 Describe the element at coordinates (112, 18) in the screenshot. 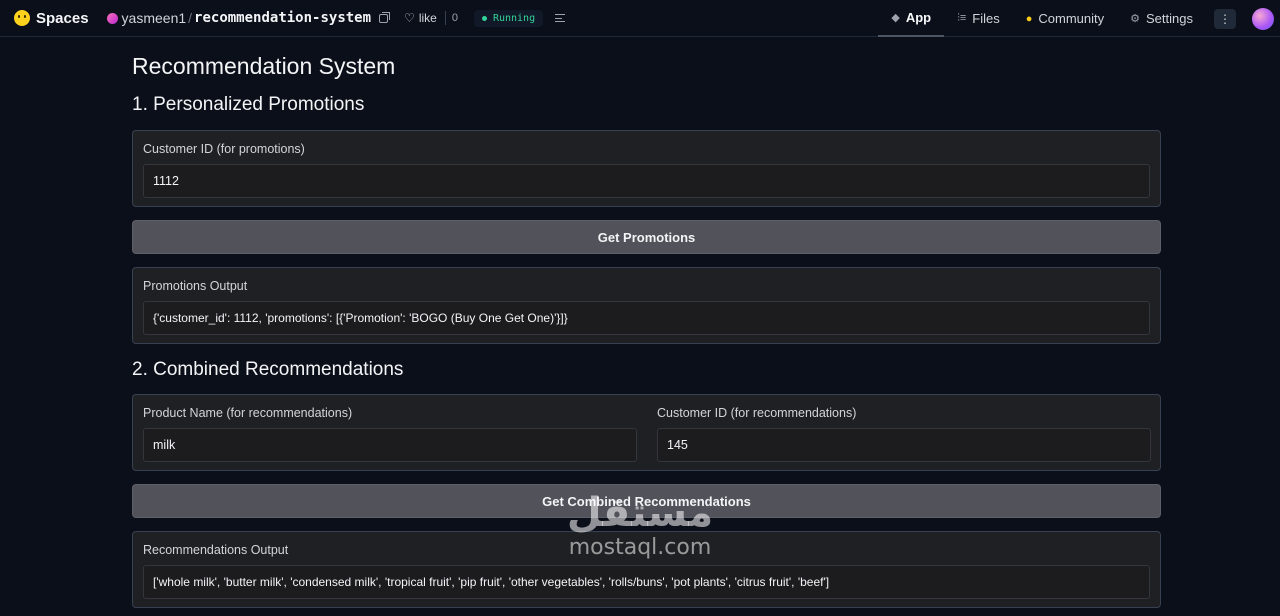

I see `owner-avatar` at that location.